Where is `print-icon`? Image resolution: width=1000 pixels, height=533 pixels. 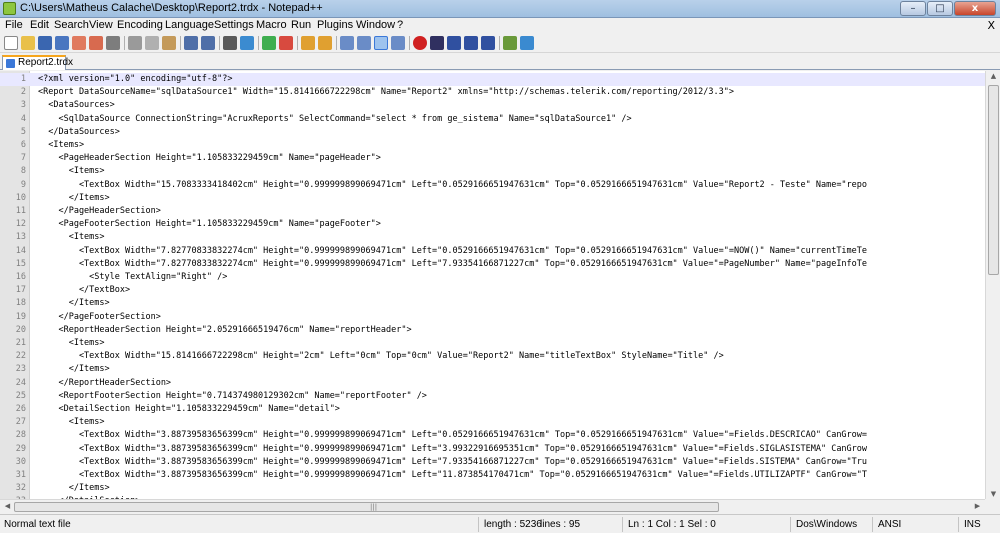
print-icon is located at coordinates (113, 43).